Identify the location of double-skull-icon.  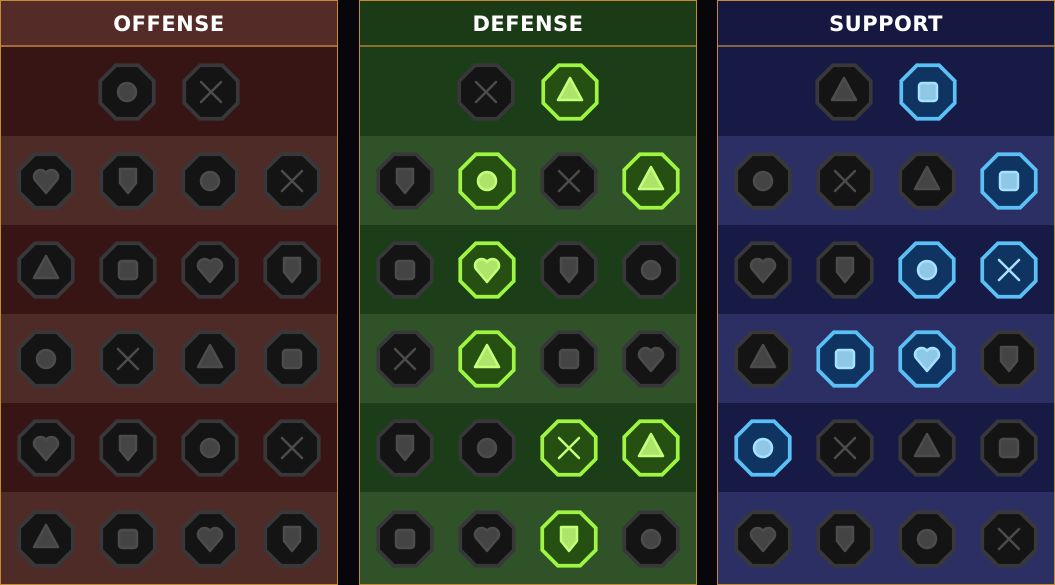
(128, 447).